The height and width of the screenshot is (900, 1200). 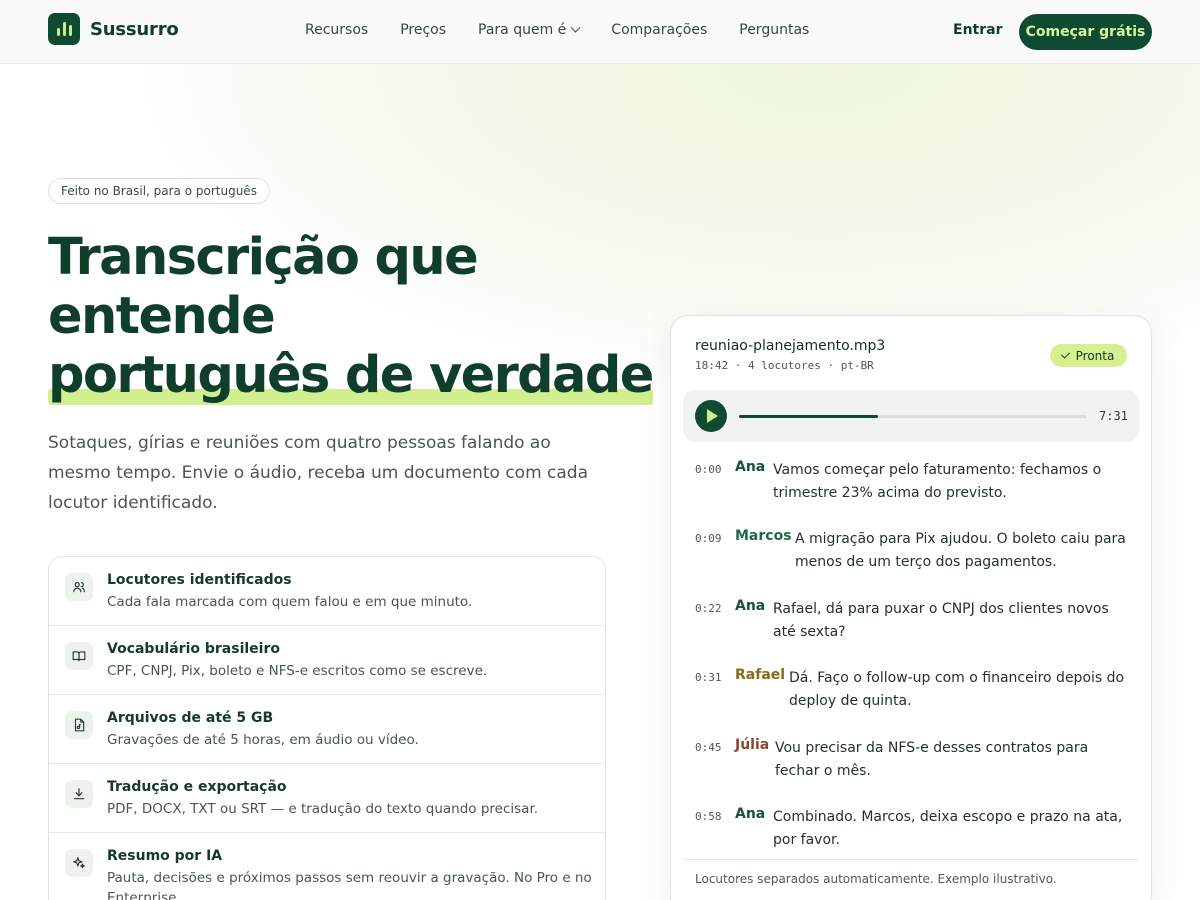 I want to click on progress-track, so click(x=913, y=416).